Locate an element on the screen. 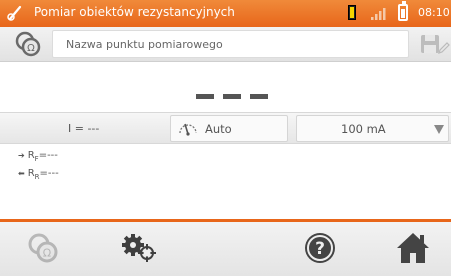 This screenshot has width=451, height=276. parameter-row: I = --- Auto 100 mA is located at coordinates (225, 128).